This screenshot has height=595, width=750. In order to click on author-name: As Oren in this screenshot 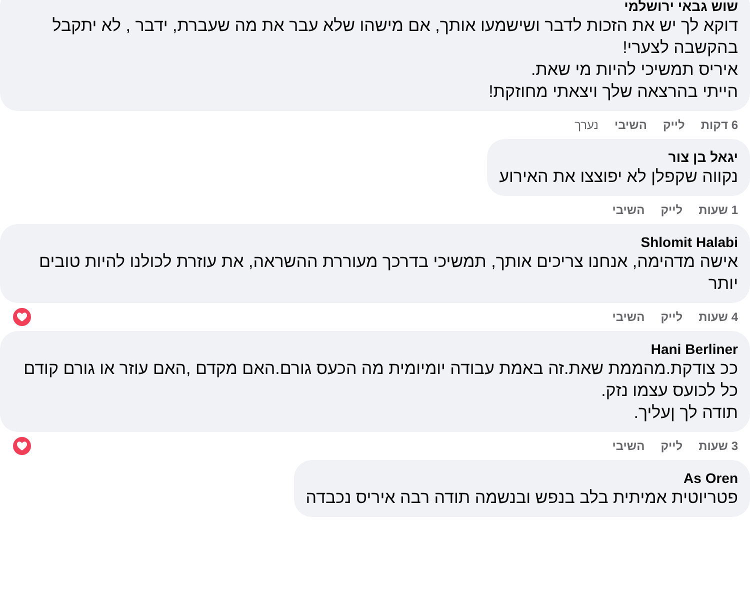, I will do `click(522, 478)`.